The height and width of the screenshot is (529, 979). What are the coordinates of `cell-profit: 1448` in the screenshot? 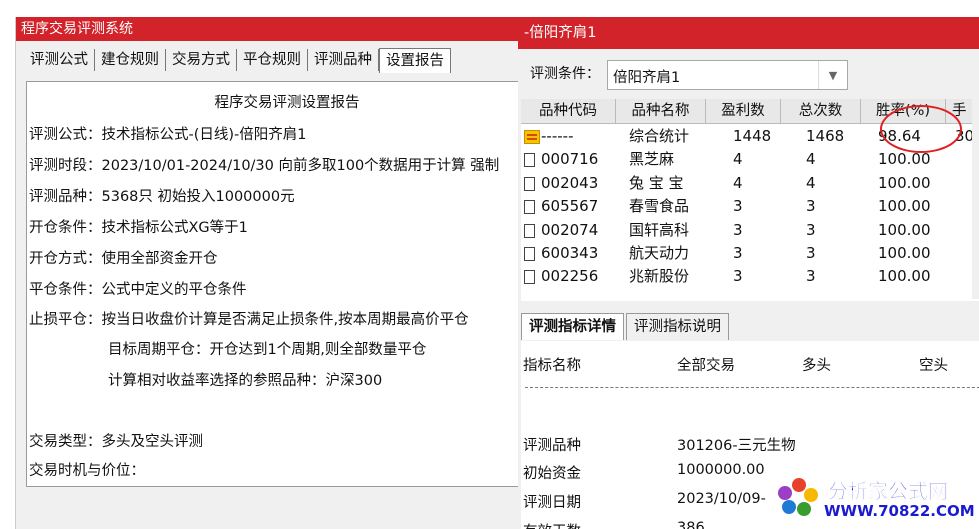 It's located at (752, 136).